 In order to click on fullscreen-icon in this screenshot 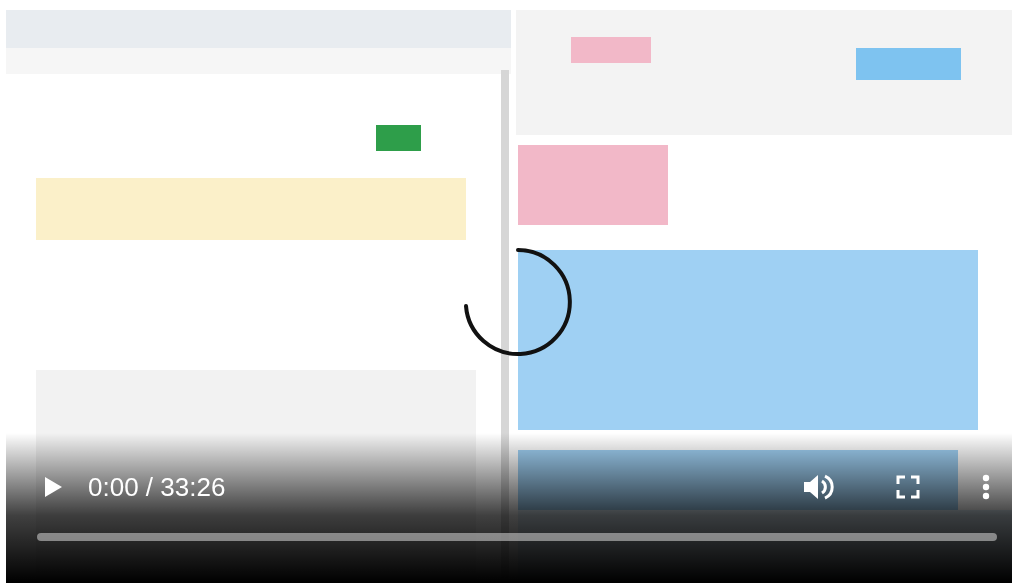, I will do `click(908, 487)`.